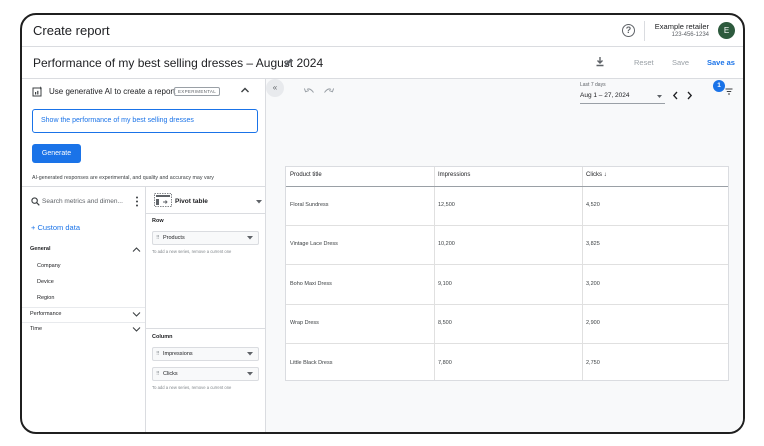 The image size is (764, 446). What do you see at coordinates (593, 205) in the screenshot?
I see `table-cell: 4,520` at bounding box center [593, 205].